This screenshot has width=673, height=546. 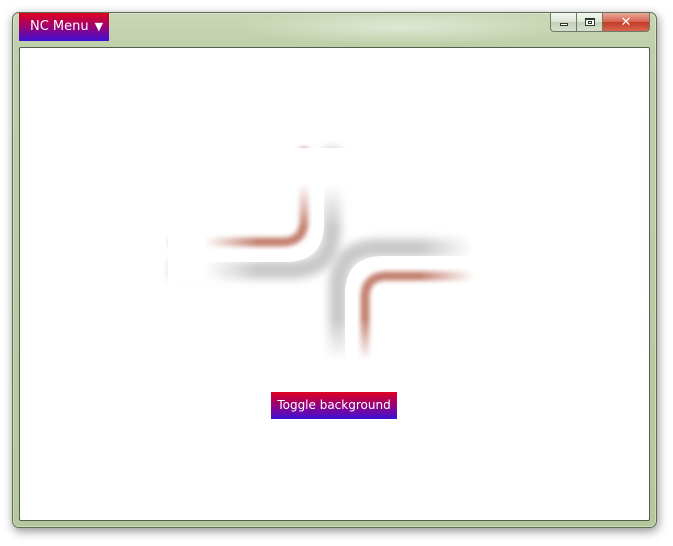 I want to click on nc-menu-button: NC Menu ▼, so click(x=64, y=27).